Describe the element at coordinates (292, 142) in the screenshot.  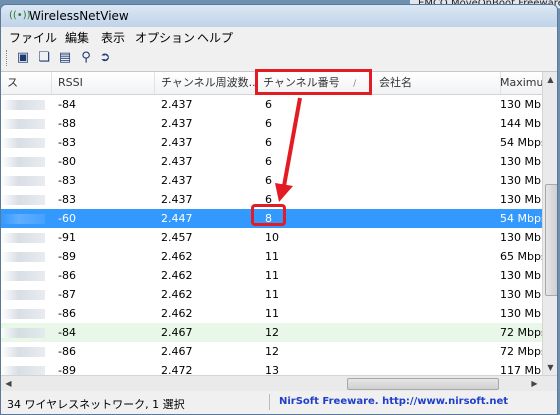
I see `arrow-shaft` at that location.